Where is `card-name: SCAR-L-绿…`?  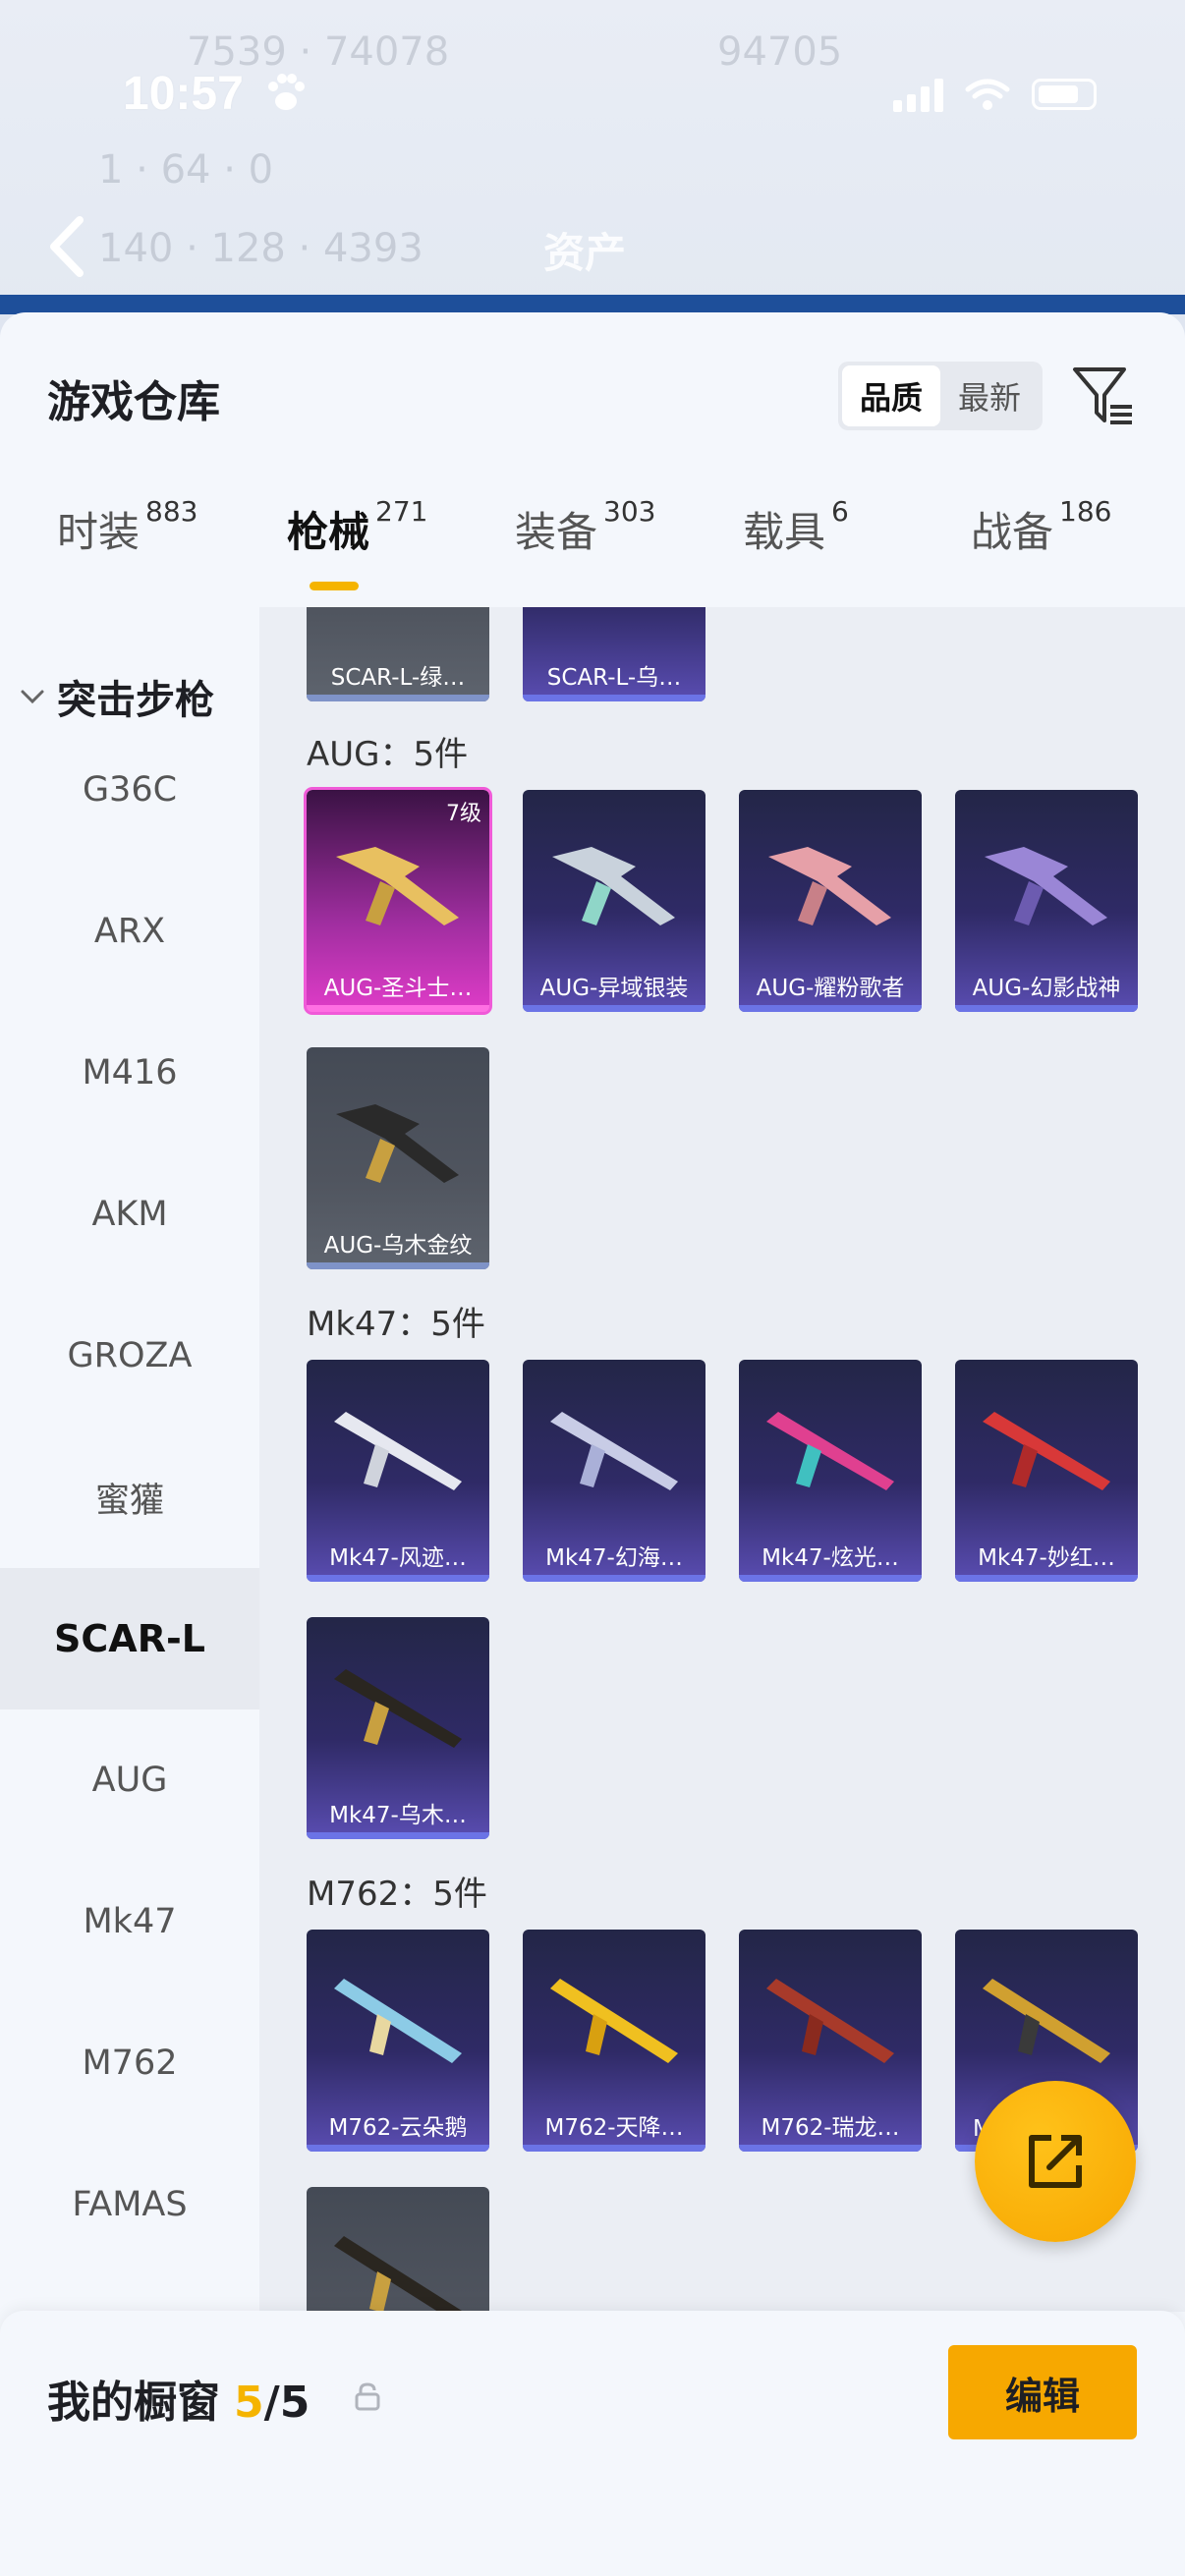
card-name: SCAR-L-绿… is located at coordinates (398, 678).